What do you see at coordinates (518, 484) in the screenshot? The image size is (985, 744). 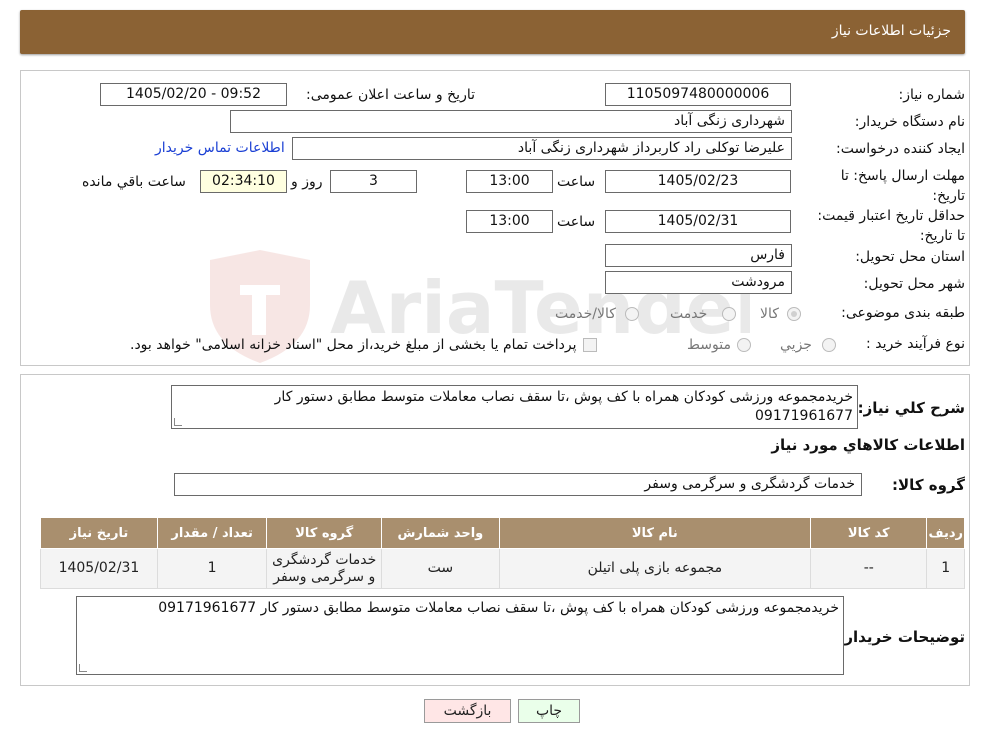 I see `goods-group-field: خدمات گردشگری و سرگرمی وسفر` at bounding box center [518, 484].